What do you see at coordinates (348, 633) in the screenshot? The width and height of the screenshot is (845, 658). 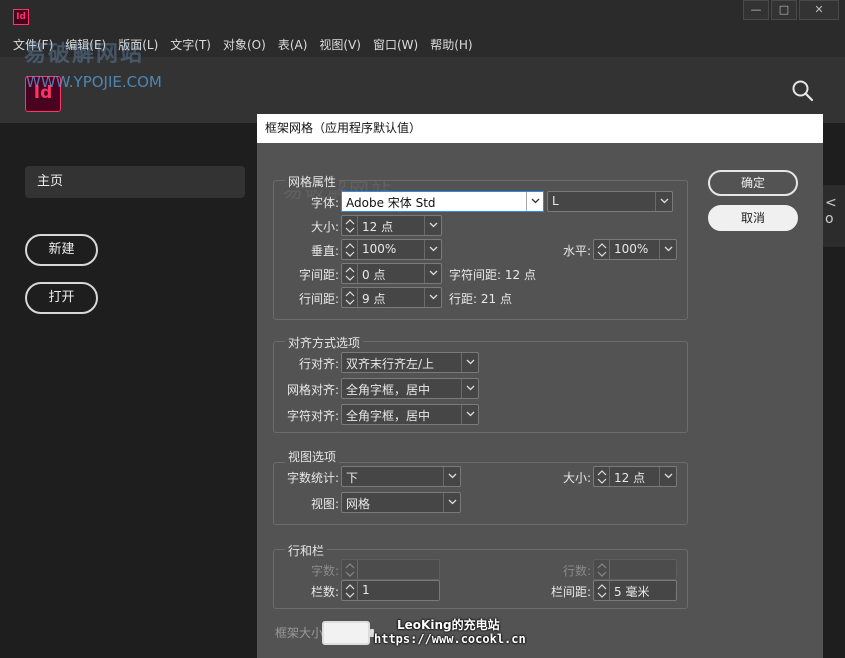 I see `battery-icon` at bounding box center [348, 633].